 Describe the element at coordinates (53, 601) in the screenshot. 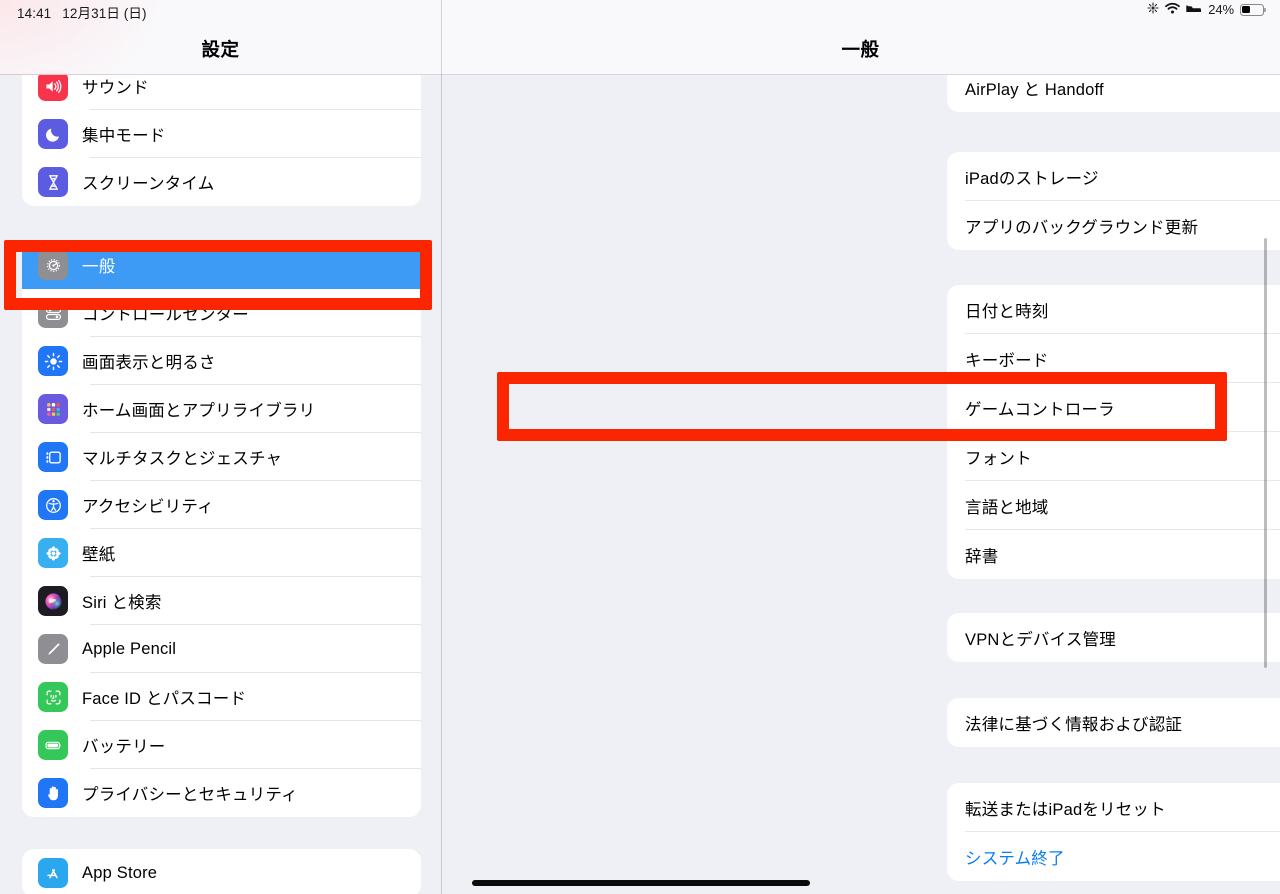

I see `siri-icon` at that location.